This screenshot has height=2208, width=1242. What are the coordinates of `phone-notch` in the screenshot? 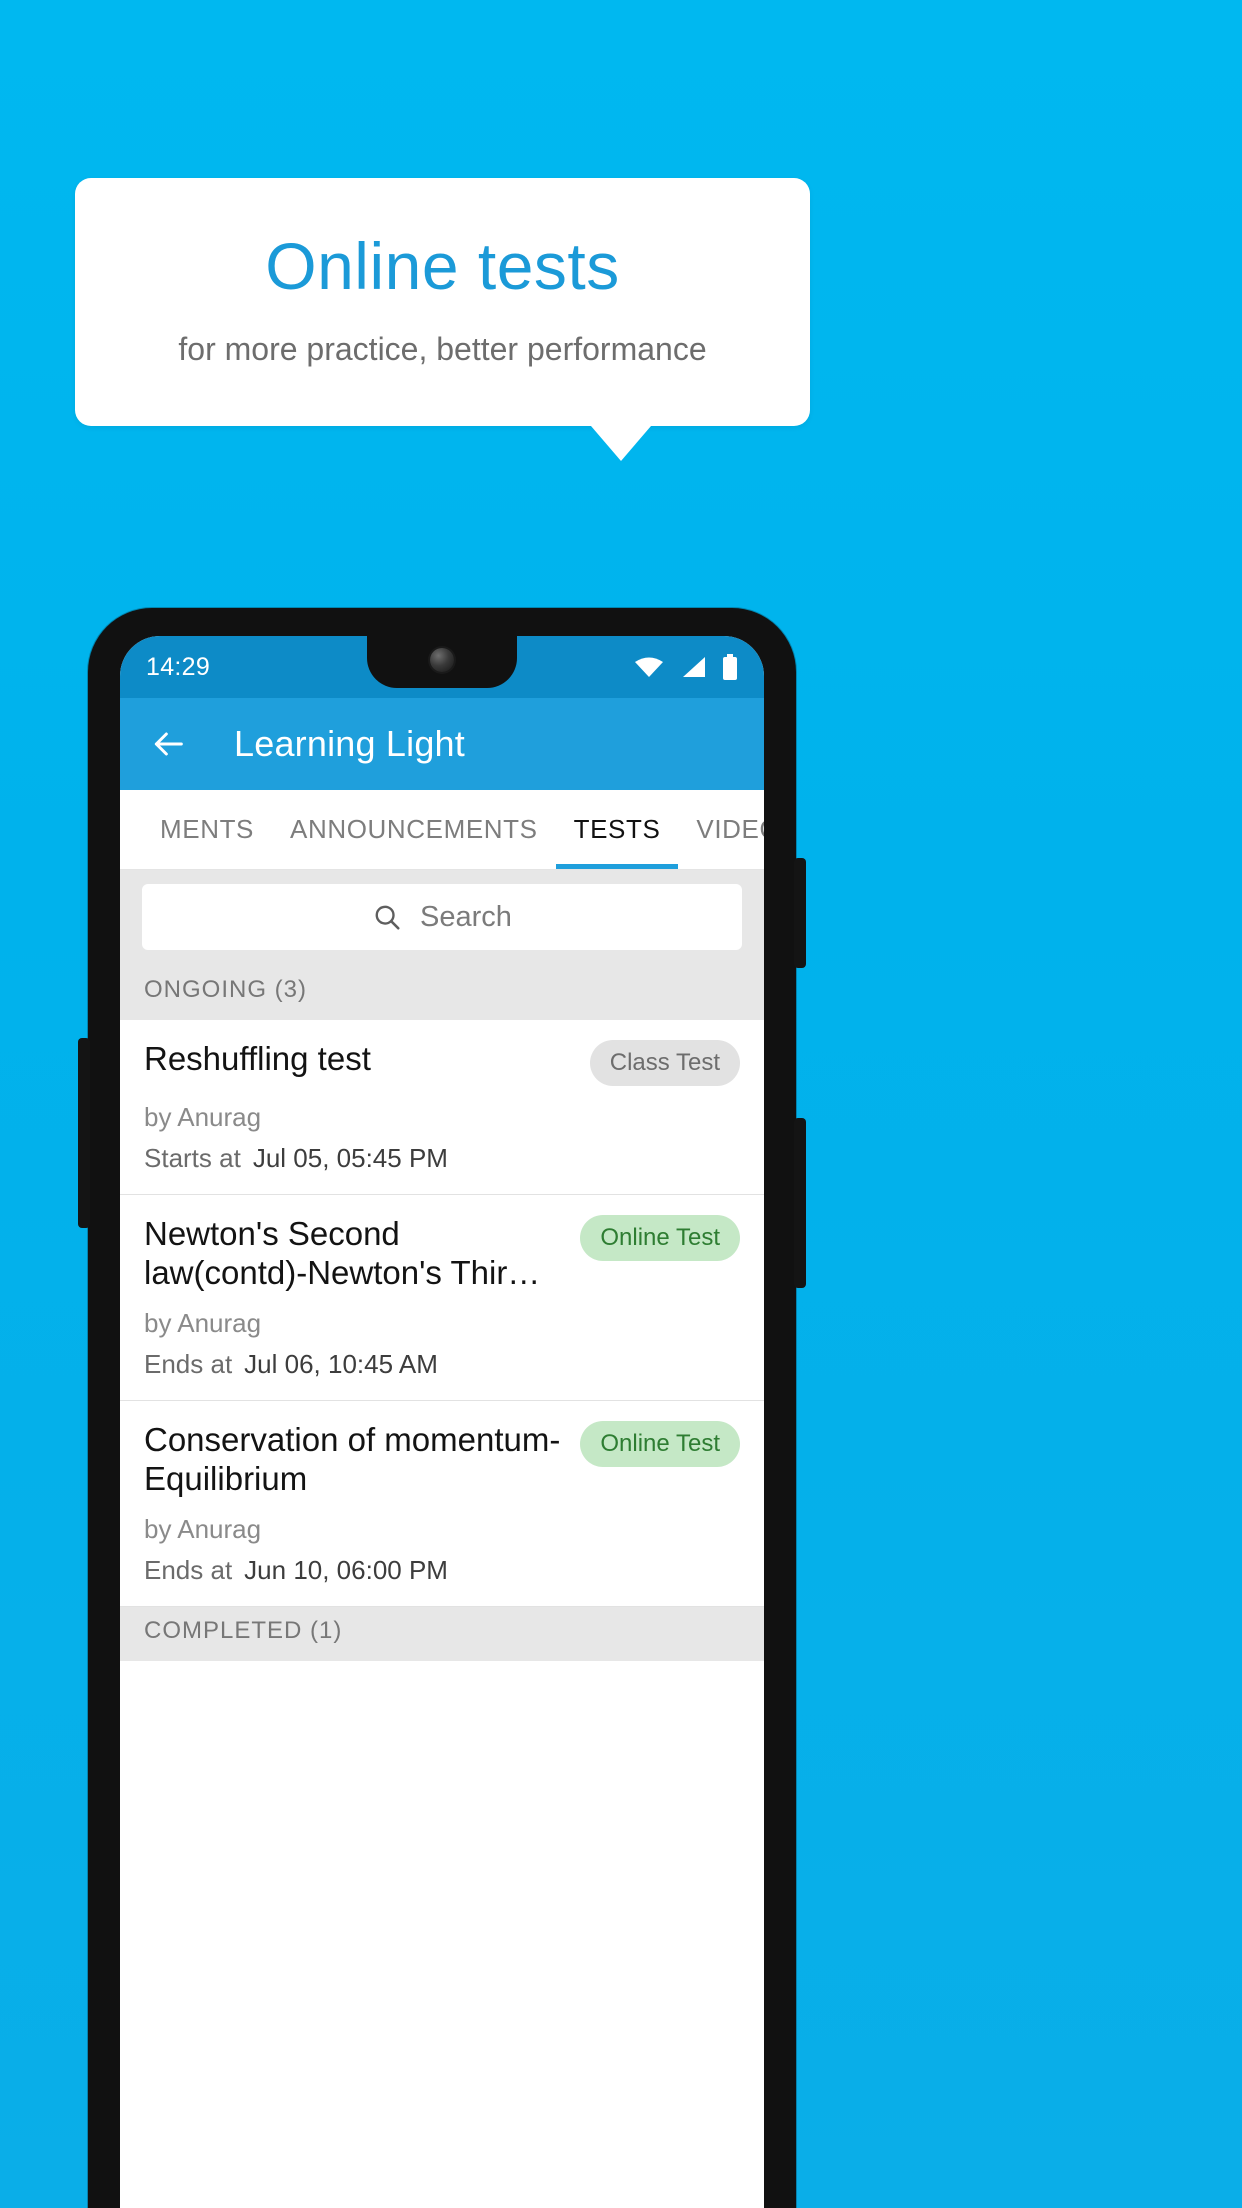 It's located at (442, 662).